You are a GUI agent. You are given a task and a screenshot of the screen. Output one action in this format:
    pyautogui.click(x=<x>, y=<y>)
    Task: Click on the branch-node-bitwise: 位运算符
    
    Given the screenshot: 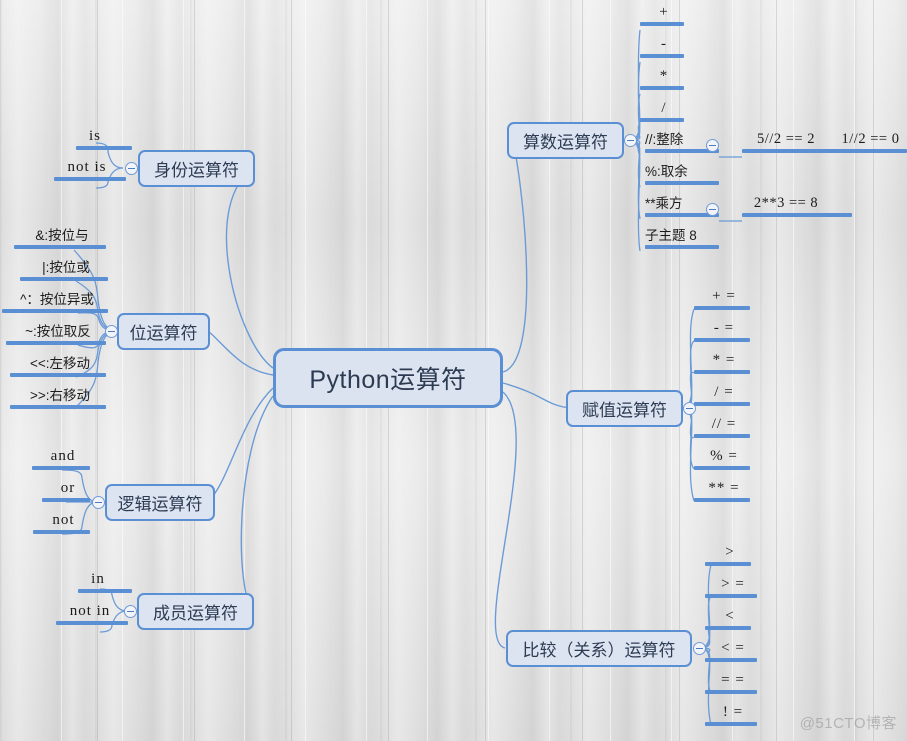 What is the action you would take?
    pyautogui.click(x=163, y=331)
    